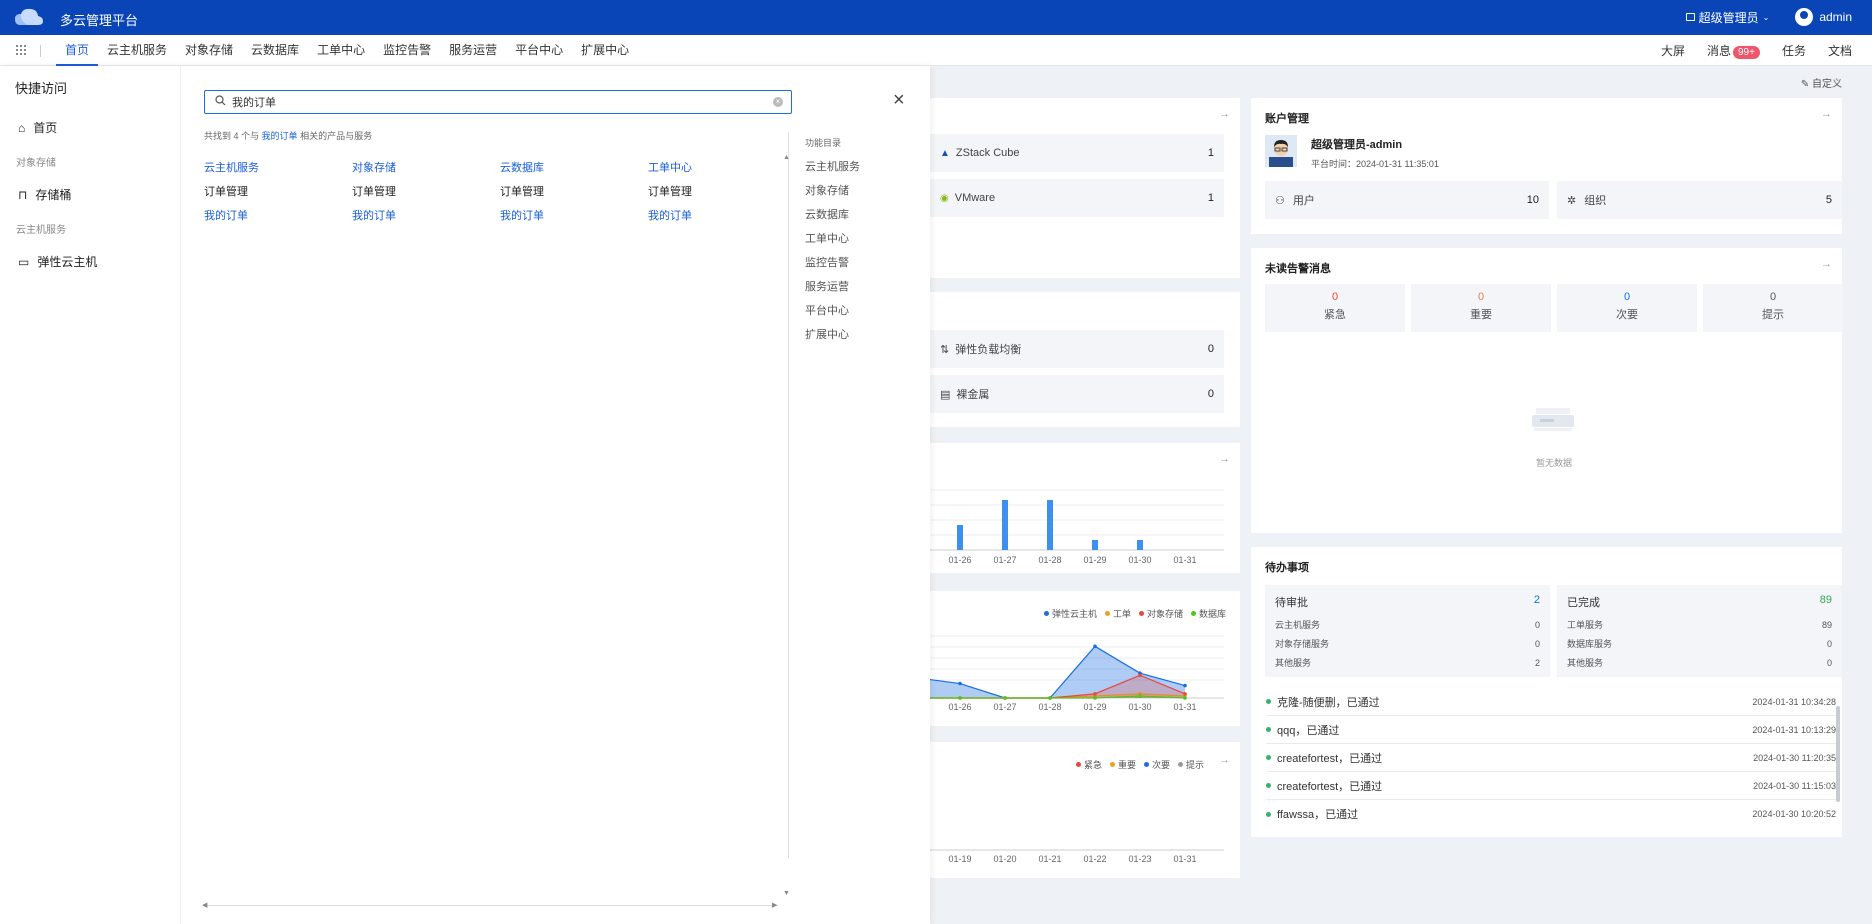 The width and height of the screenshot is (1872, 924). Describe the element at coordinates (1794, 50) in the screenshot. I see `tasks-link: 任务` at that location.